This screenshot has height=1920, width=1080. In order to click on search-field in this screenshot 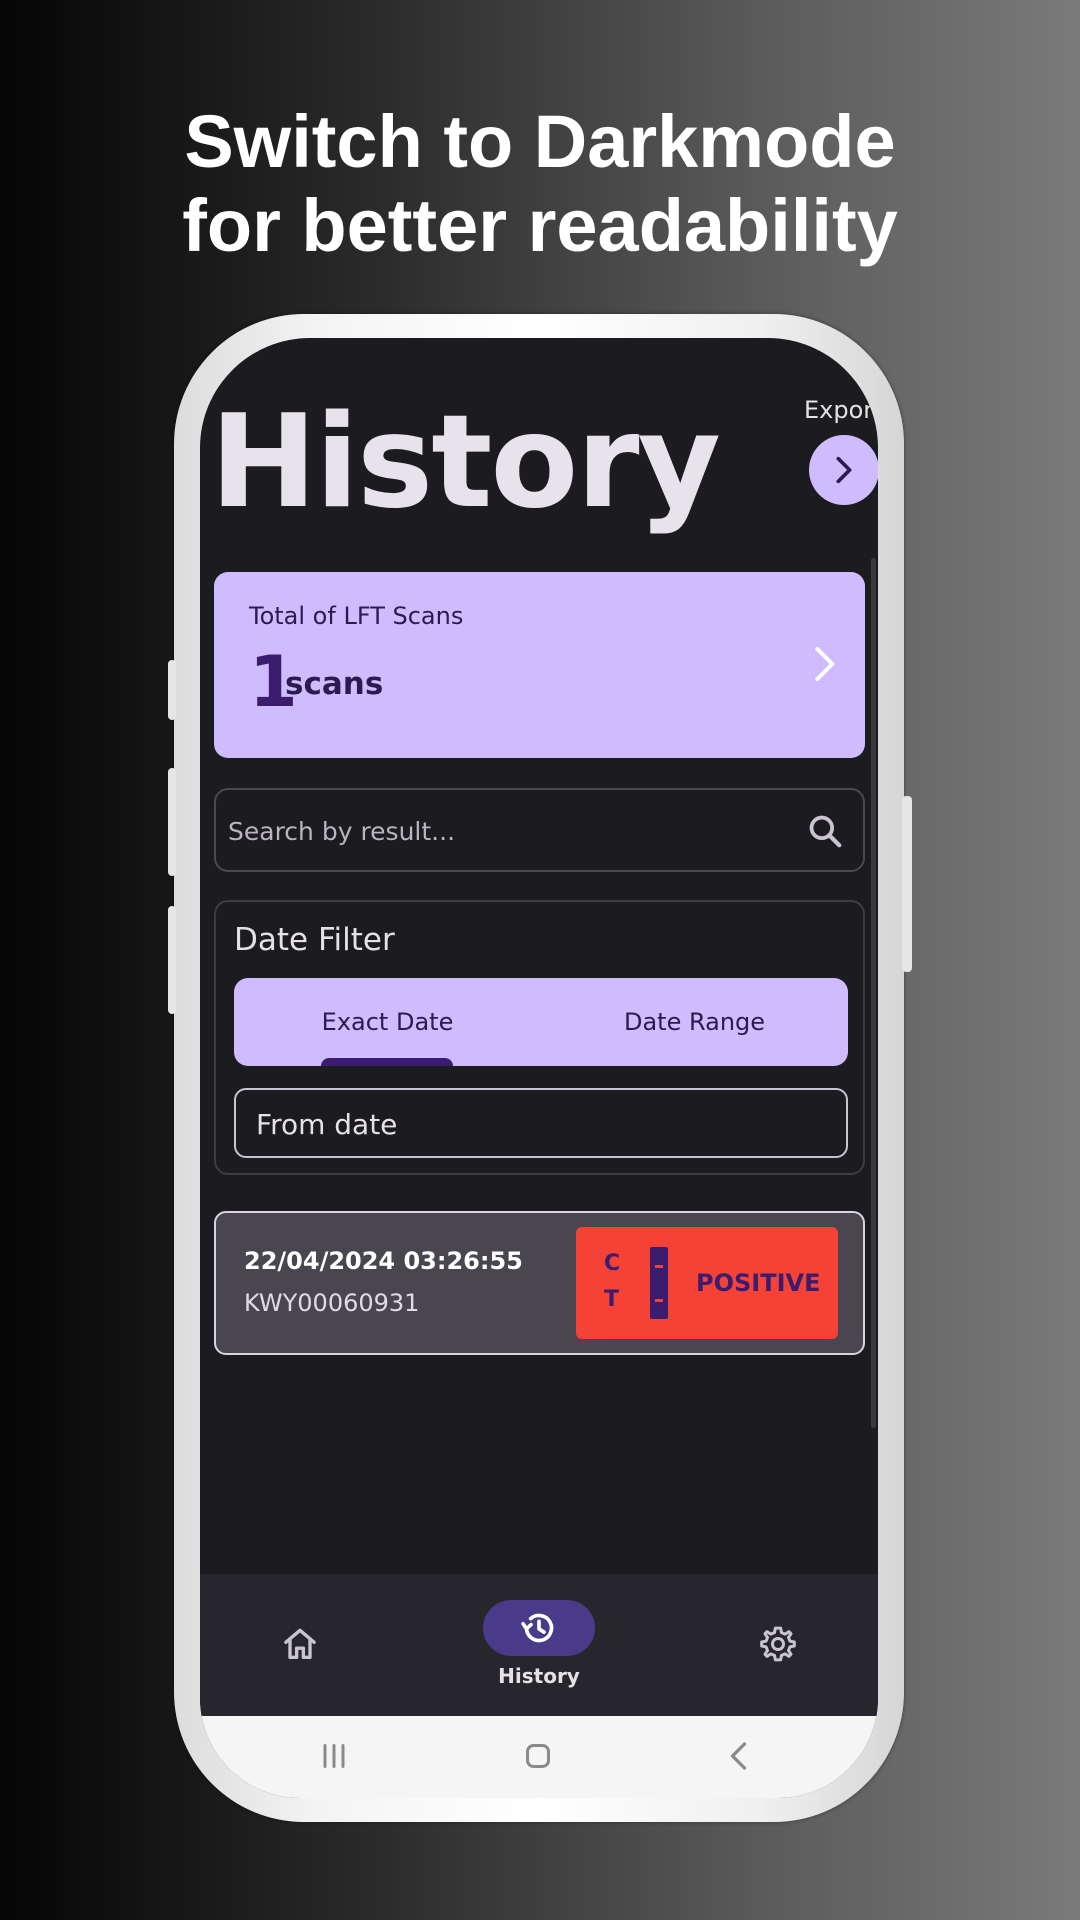, I will do `click(539, 830)`.